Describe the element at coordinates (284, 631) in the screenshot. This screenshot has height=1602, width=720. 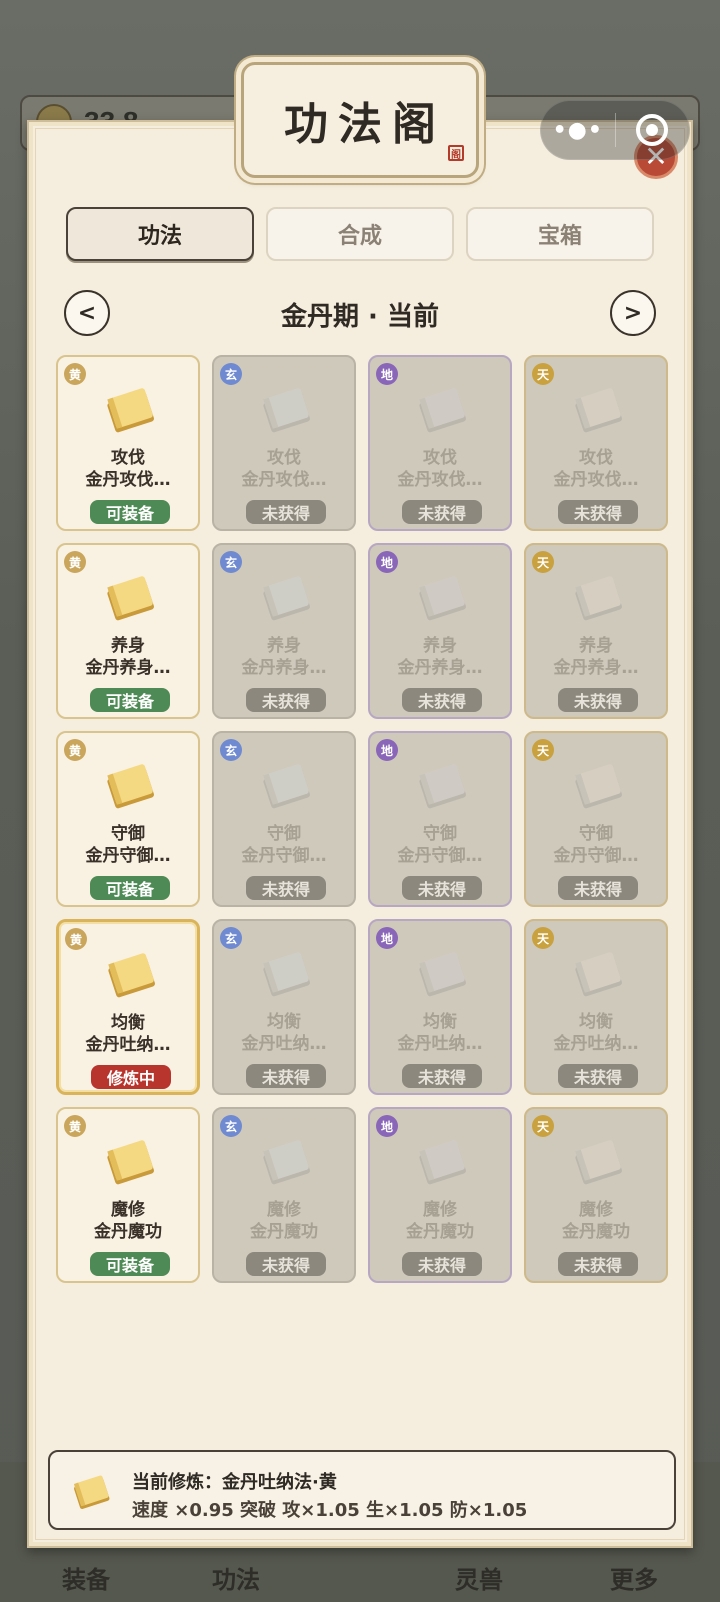
I see `skill-card-xuan: 玄养身 金丹养身… 未获得` at that location.